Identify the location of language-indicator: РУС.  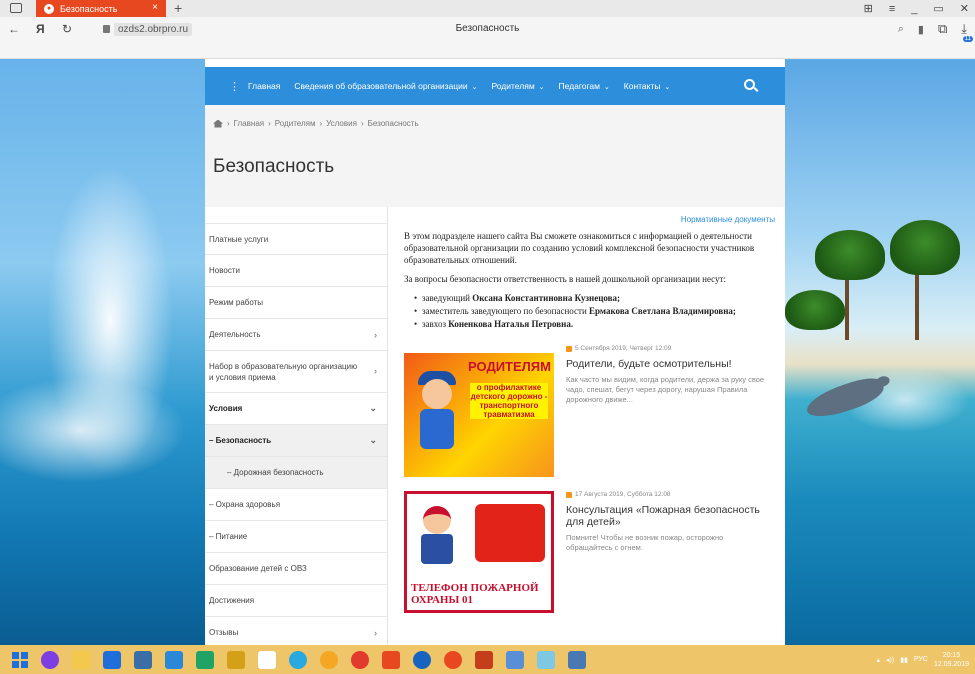
(921, 659).